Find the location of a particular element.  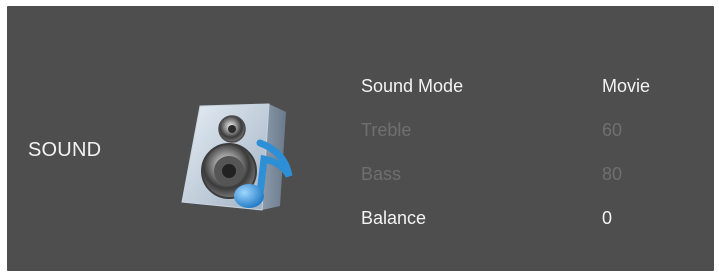

menu-item-label: Sound Mode is located at coordinates (412, 86).